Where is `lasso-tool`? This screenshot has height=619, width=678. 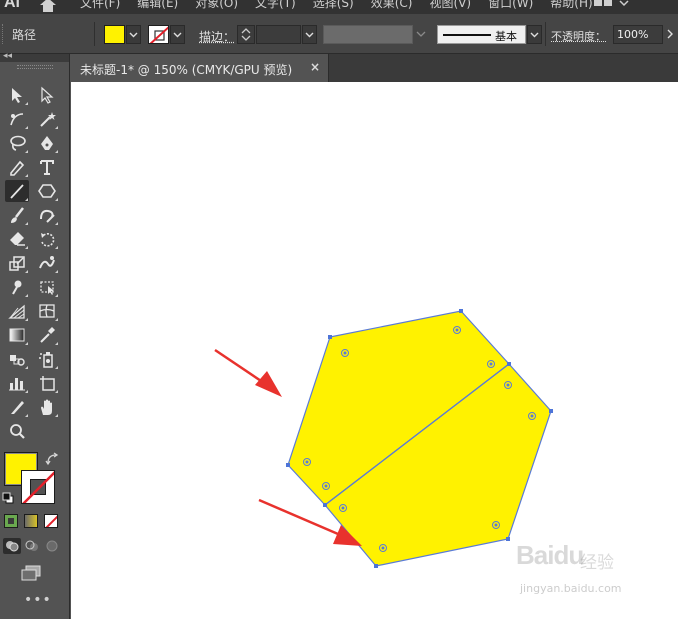
lasso-tool is located at coordinates (17, 143).